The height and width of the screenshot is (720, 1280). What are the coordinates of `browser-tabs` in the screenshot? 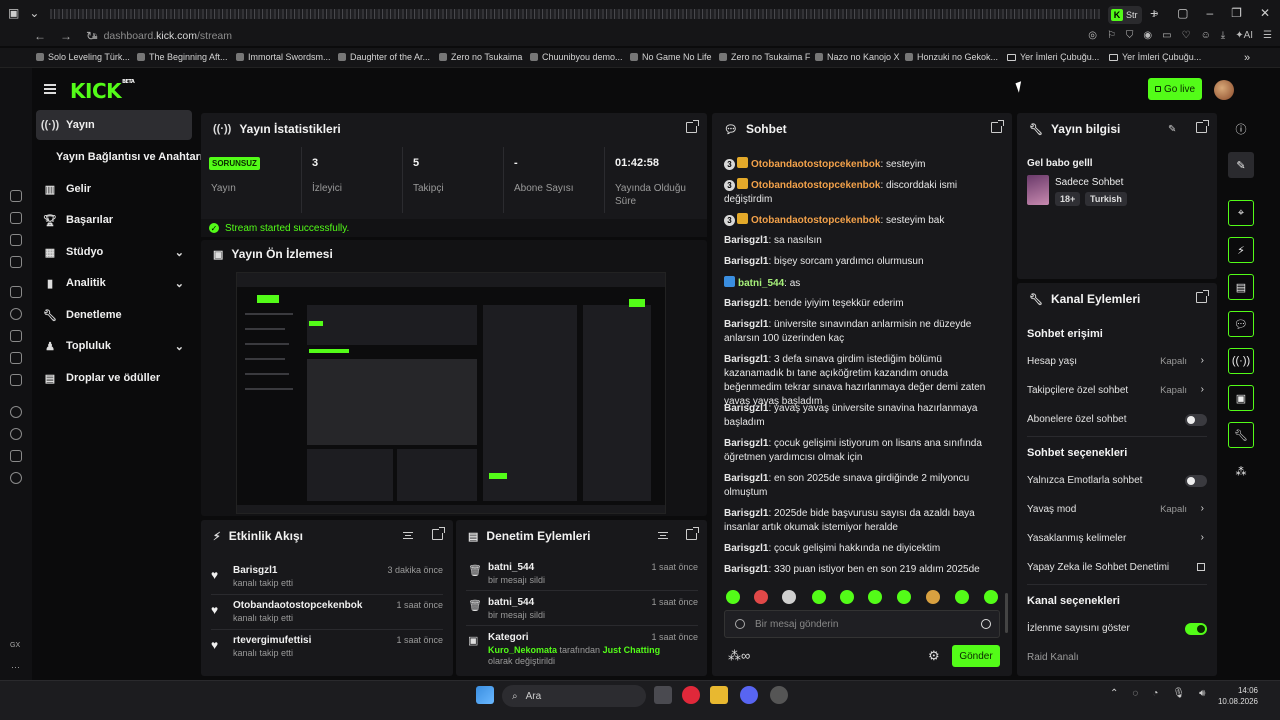 It's located at (575, 14).